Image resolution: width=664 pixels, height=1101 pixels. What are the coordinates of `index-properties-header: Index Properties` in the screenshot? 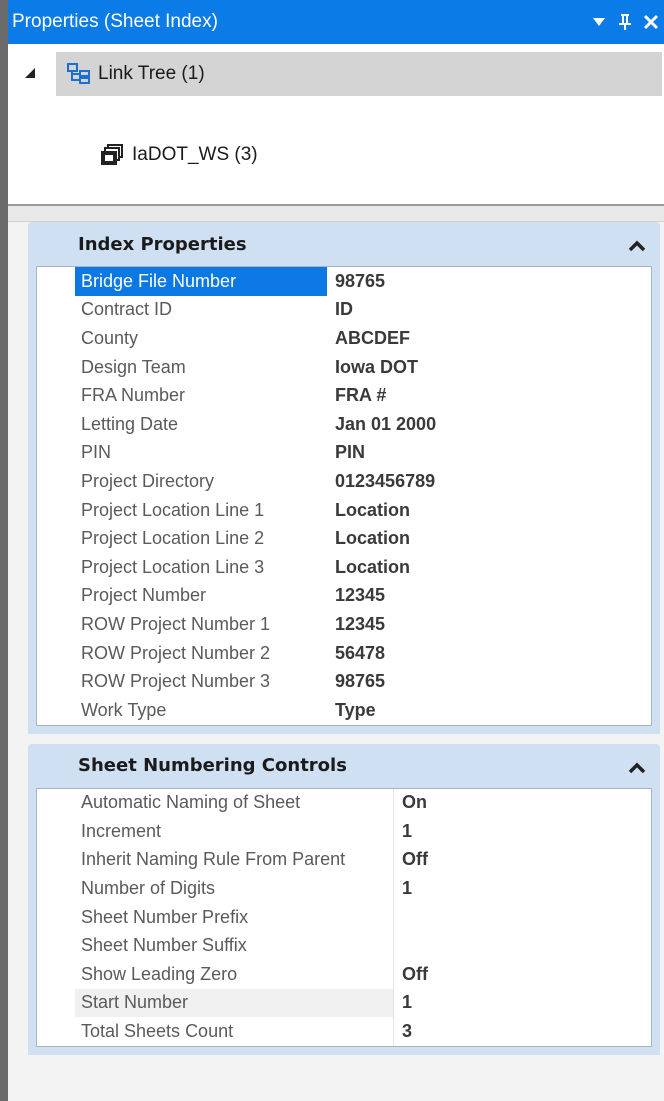 It's located at (344, 244).